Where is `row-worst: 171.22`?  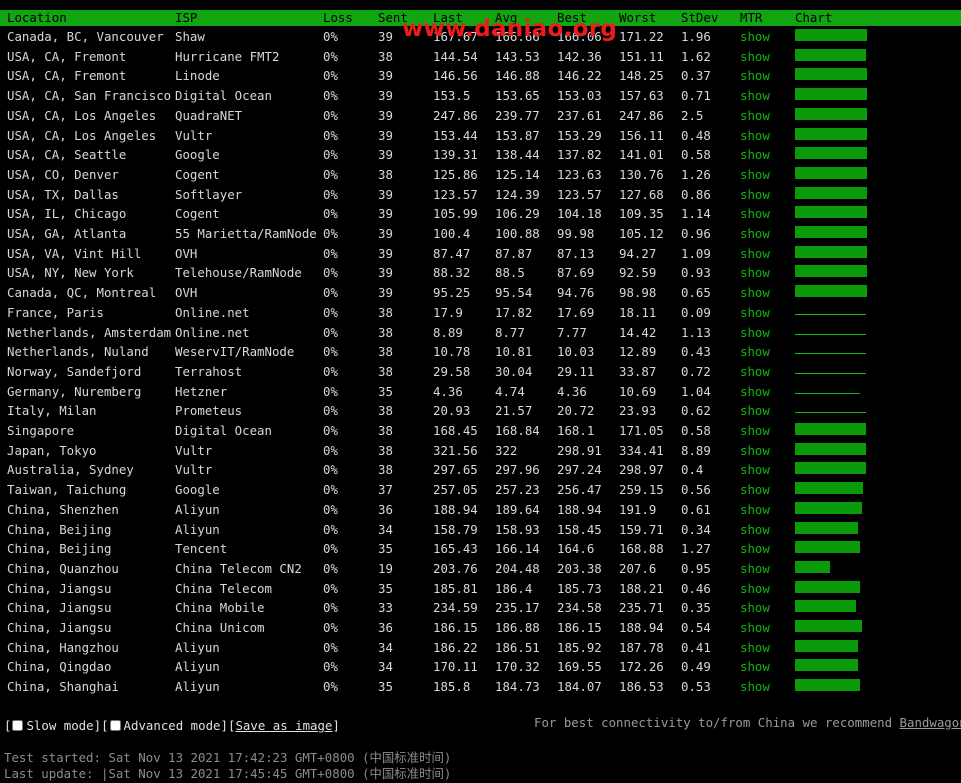 row-worst: 171.22 is located at coordinates (641, 36).